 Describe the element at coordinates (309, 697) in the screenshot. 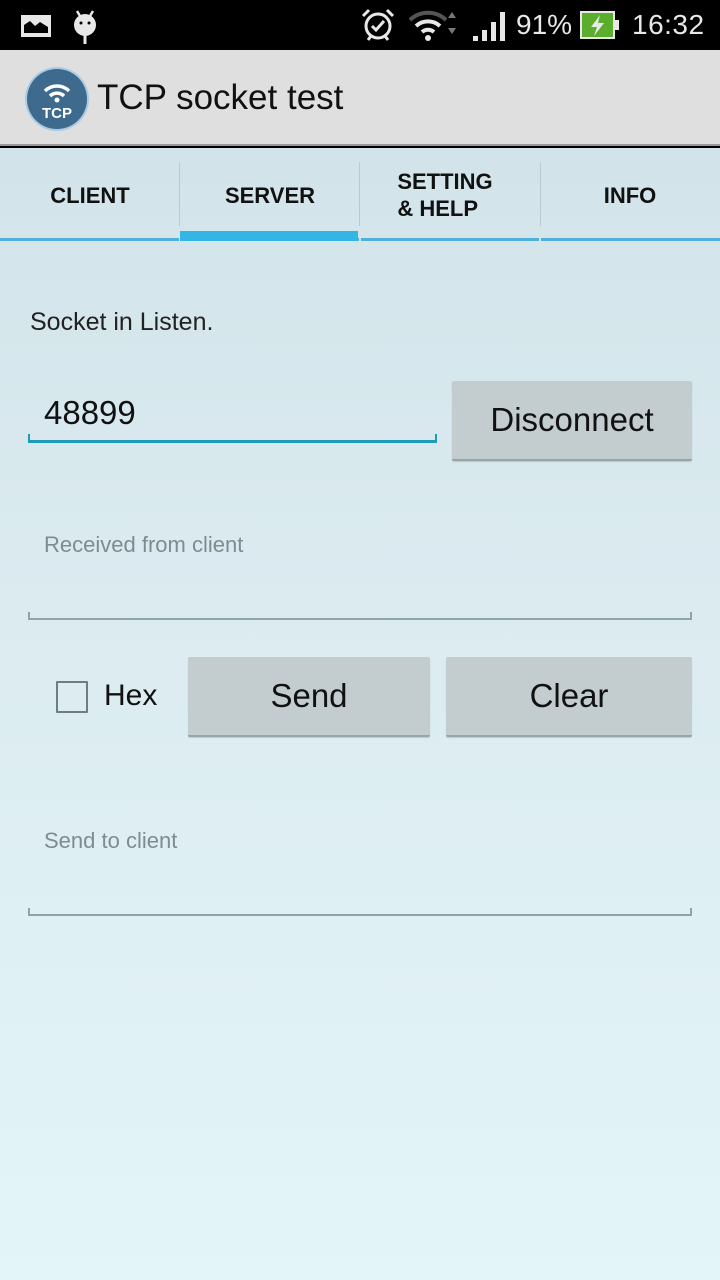

I see `send-button: Send` at that location.